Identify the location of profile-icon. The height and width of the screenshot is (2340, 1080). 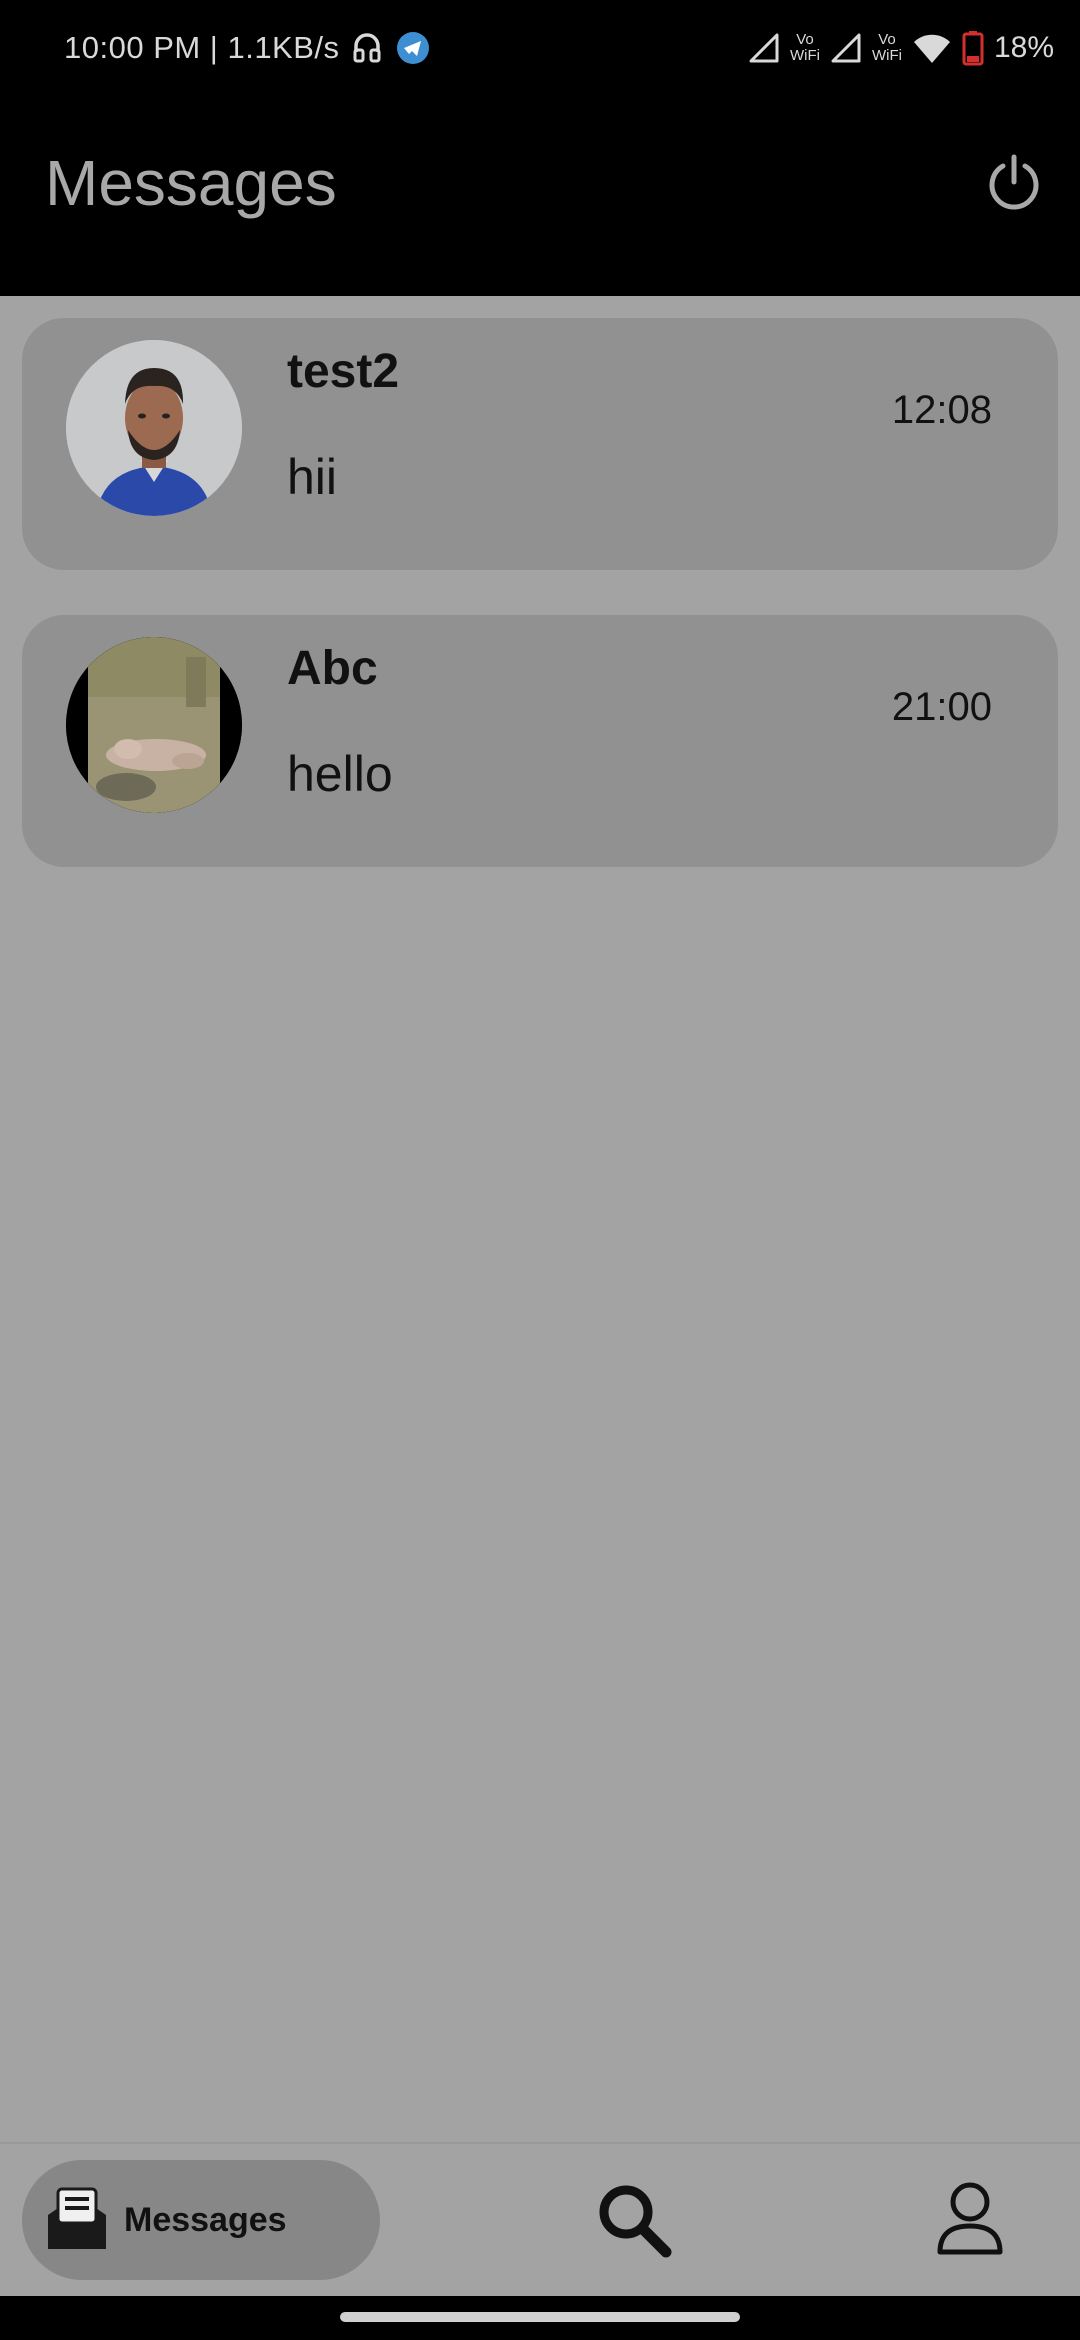
(970, 2218).